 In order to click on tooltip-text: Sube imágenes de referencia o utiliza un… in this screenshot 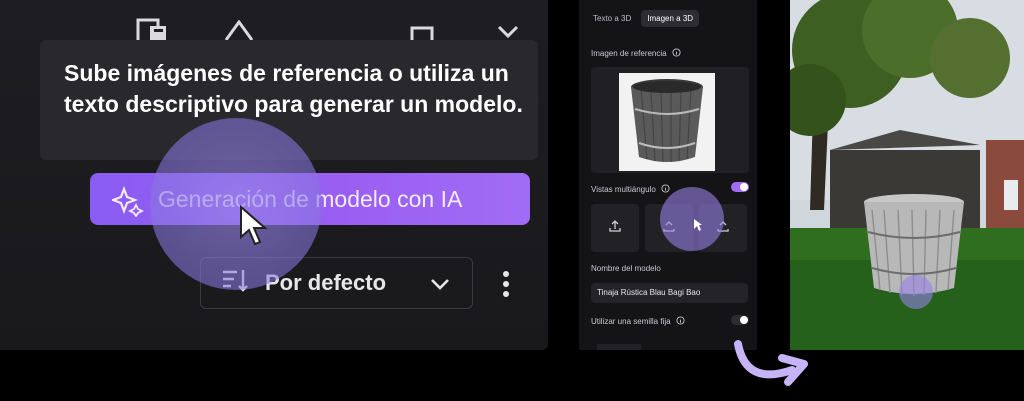, I will do `click(293, 88)`.